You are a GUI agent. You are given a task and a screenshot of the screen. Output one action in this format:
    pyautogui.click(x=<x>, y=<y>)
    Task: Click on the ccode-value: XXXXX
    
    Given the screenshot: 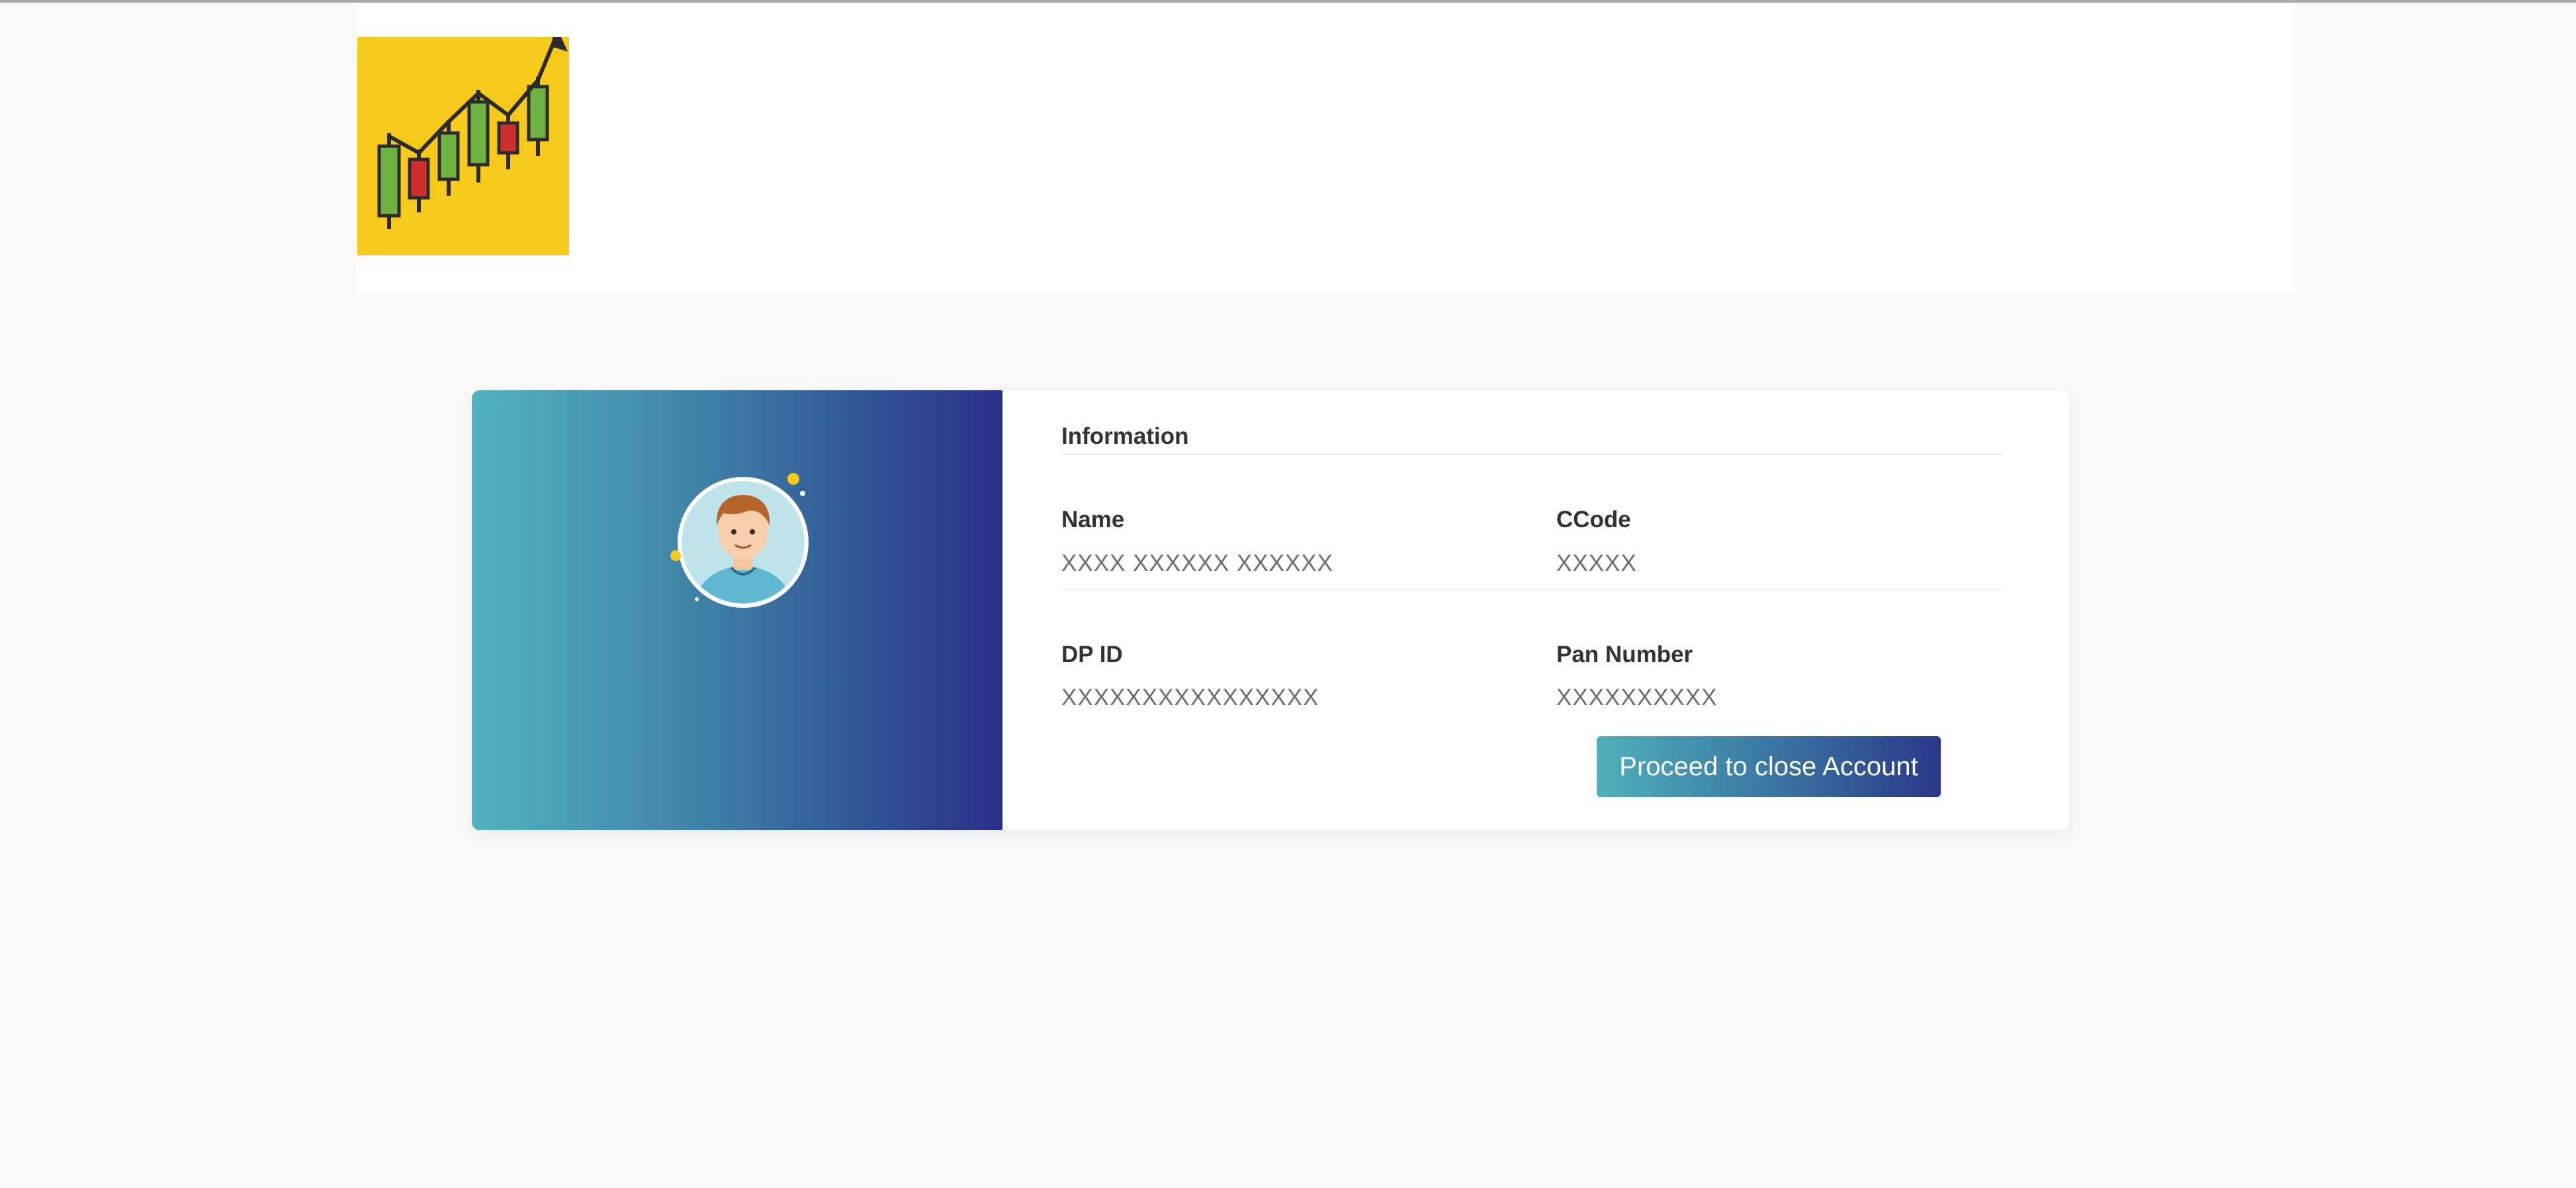 What is the action you would take?
    pyautogui.click(x=1596, y=563)
    